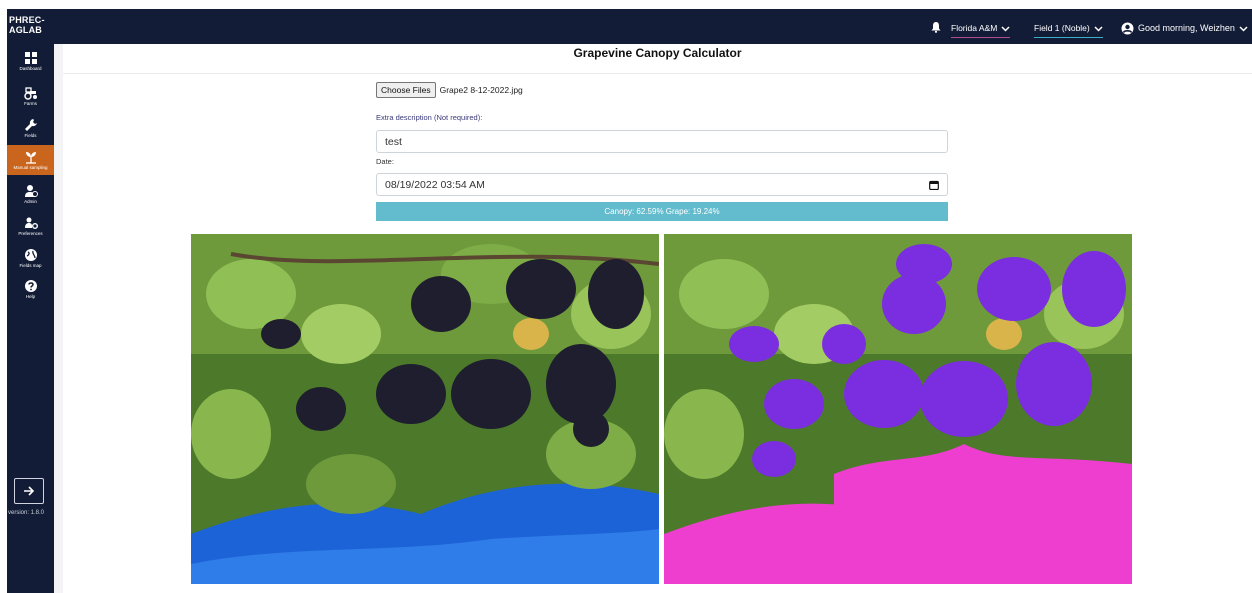  What do you see at coordinates (385, 161) in the screenshot?
I see `date-label: Date:` at bounding box center [385, 161].